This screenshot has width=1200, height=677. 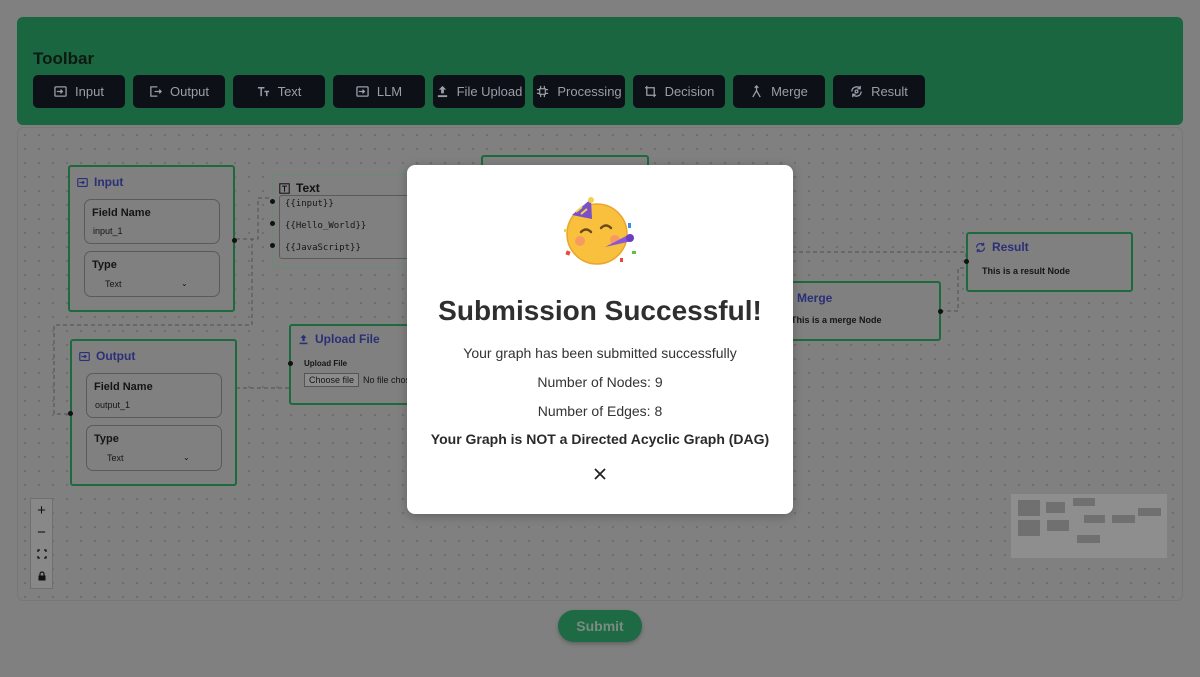 I want to click on field-name-value: output_1, so click(x=113, y=405).